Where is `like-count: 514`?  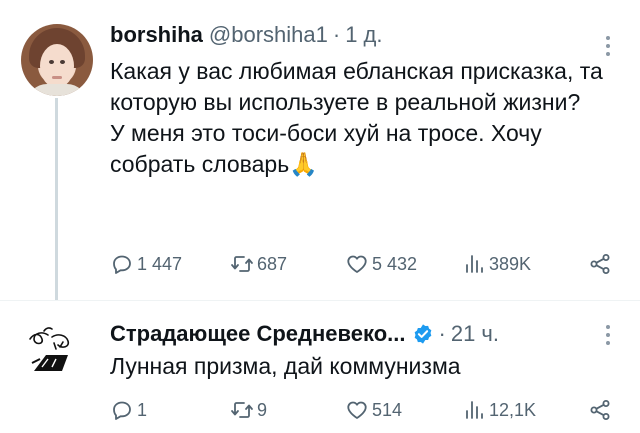
like-count: 514 is located at coordinates (387, 409).